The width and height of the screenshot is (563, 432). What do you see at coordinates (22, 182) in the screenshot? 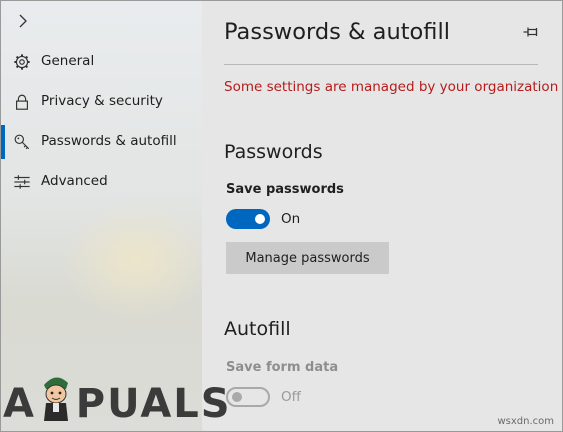
I see `sliders-icon` at bounding box center [22, 182].